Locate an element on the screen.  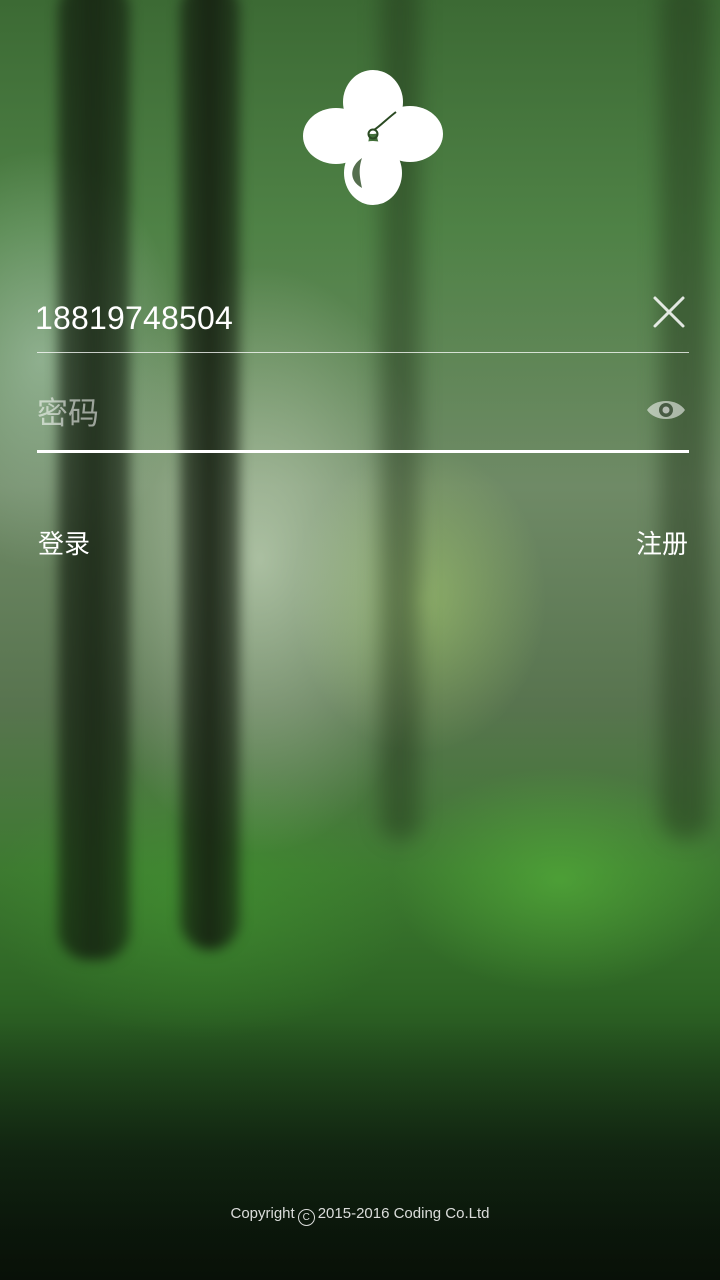
copyright-icon: C is located at coordinates (306, 1217).